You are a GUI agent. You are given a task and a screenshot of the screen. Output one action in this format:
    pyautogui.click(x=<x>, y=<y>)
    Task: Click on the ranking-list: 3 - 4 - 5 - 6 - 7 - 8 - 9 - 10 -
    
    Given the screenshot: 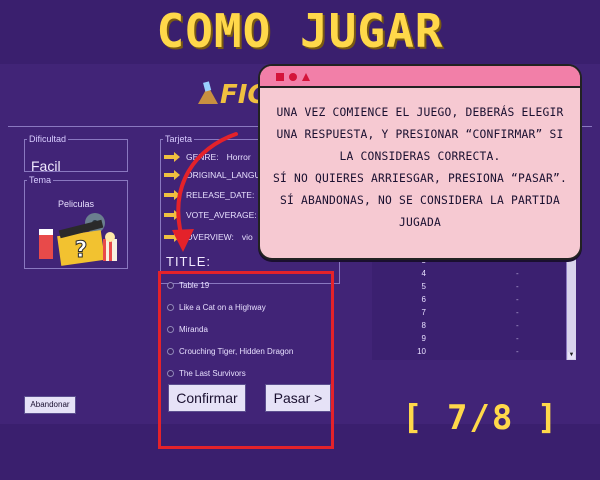 What is the action you would take?
    pyautogui.click(x=474, y=305)
    